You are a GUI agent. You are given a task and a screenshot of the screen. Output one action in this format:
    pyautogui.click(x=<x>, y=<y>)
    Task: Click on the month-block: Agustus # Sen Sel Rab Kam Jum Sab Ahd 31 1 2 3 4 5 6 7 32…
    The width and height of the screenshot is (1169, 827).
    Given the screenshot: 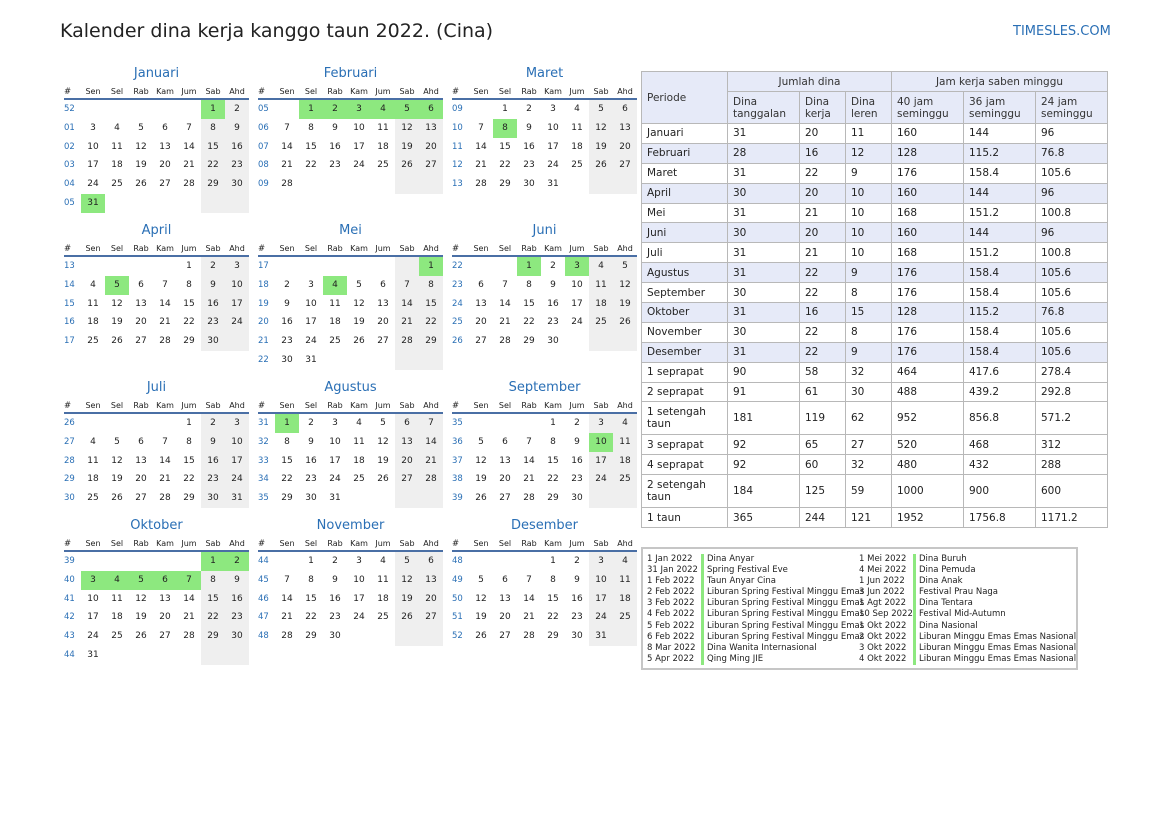 What is the action you would take?
    pyautogui.click(x=350, y=444)
    